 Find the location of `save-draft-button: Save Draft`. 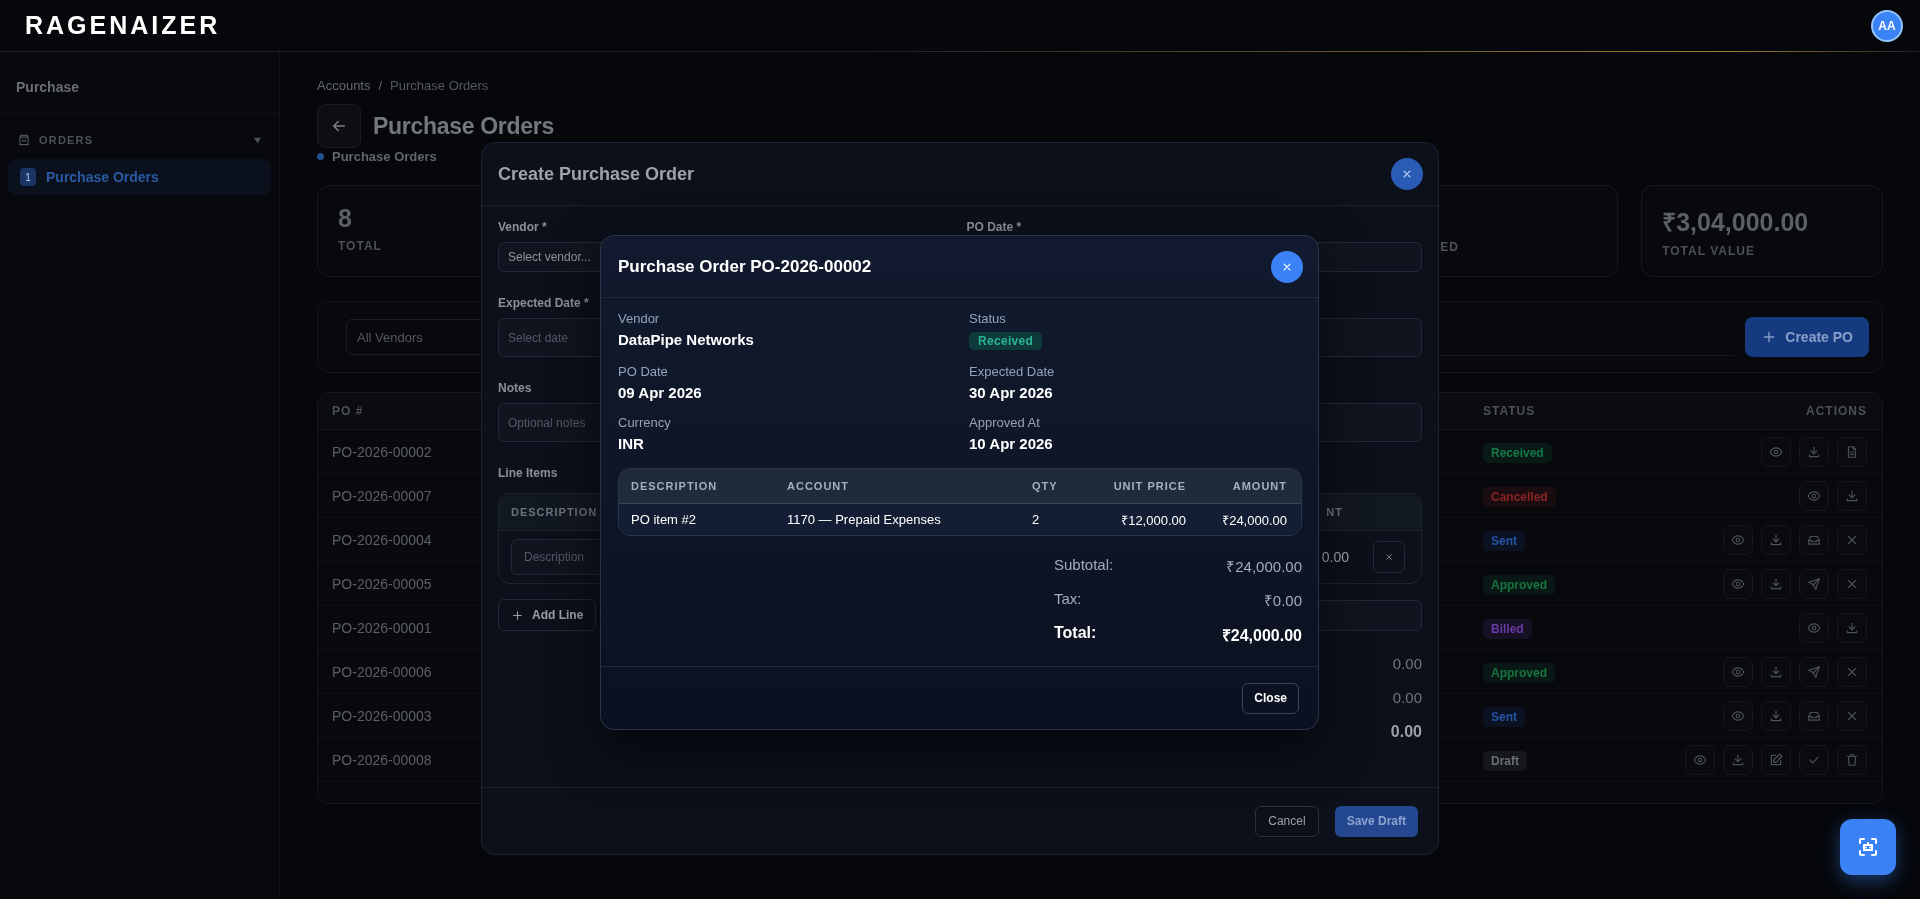

save-draft-button: Save Draft is located at coordinates (1376, 821).